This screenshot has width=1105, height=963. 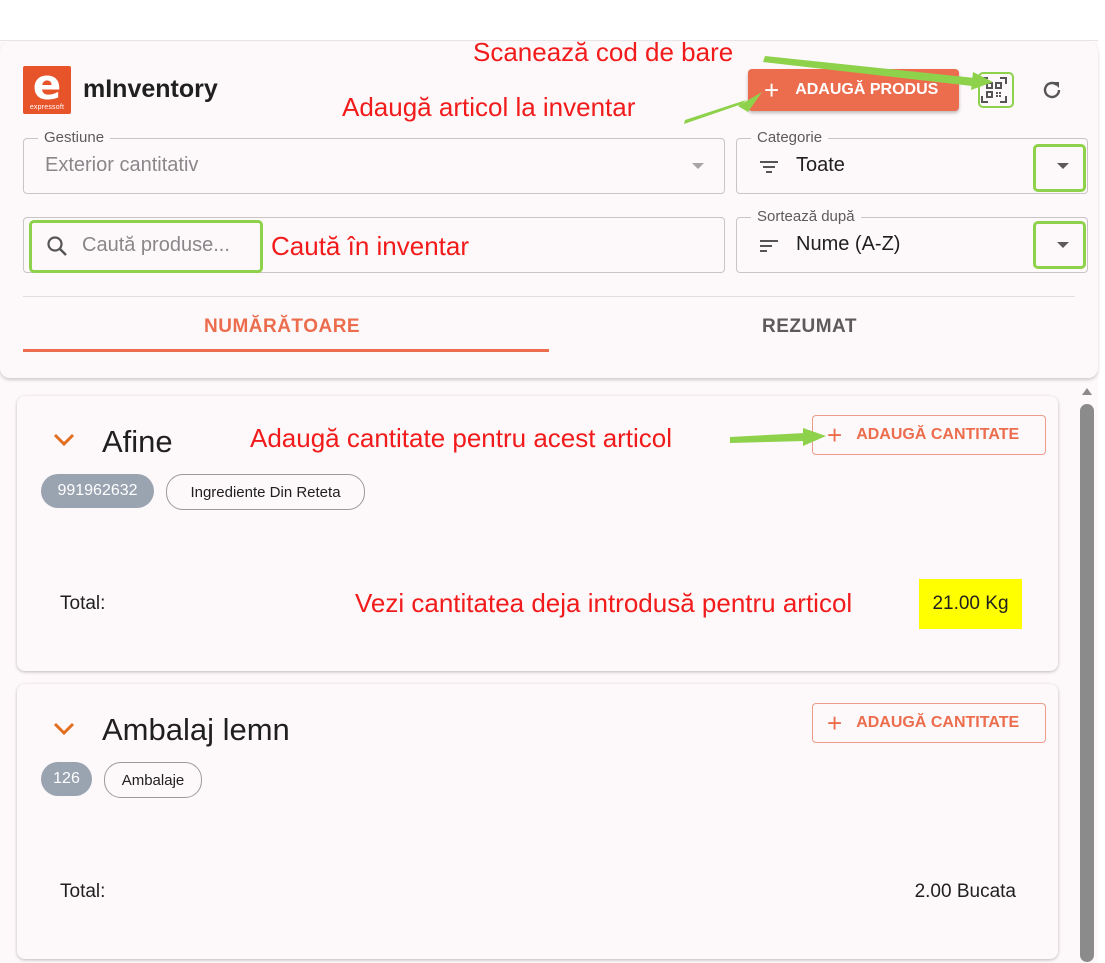 What do you see at coordinates (265, 492) in the screenshot?
I see `item-category-chip: Ingrediente Din Reteta` at bounding box center [265, 492].